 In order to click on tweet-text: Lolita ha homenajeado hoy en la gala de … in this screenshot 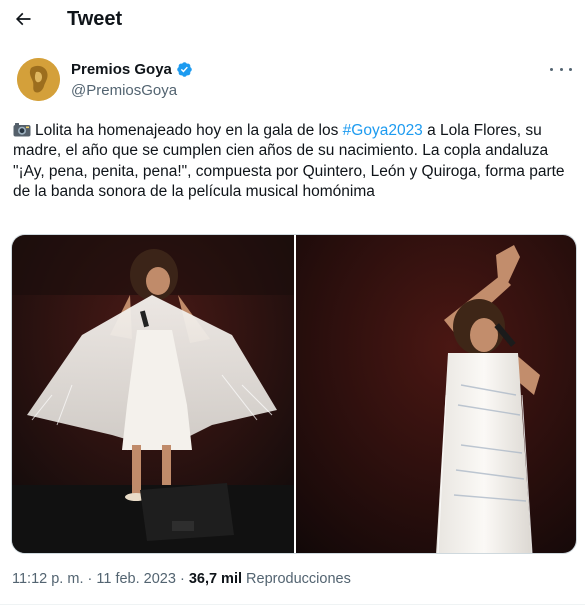, I will do `click(295, 162)`.